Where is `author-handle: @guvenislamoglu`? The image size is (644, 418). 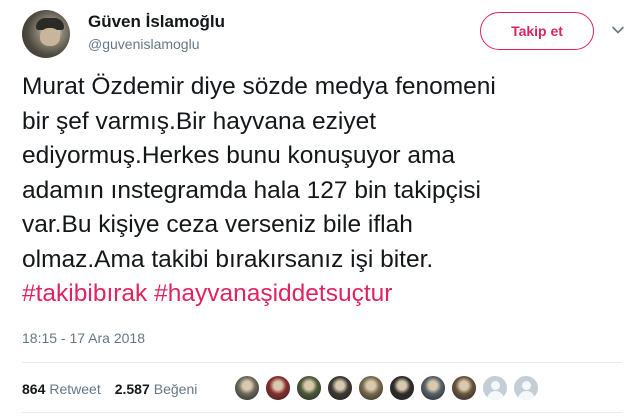 author-handle: @guvenislamoglu is located at coordinates (144, 44).